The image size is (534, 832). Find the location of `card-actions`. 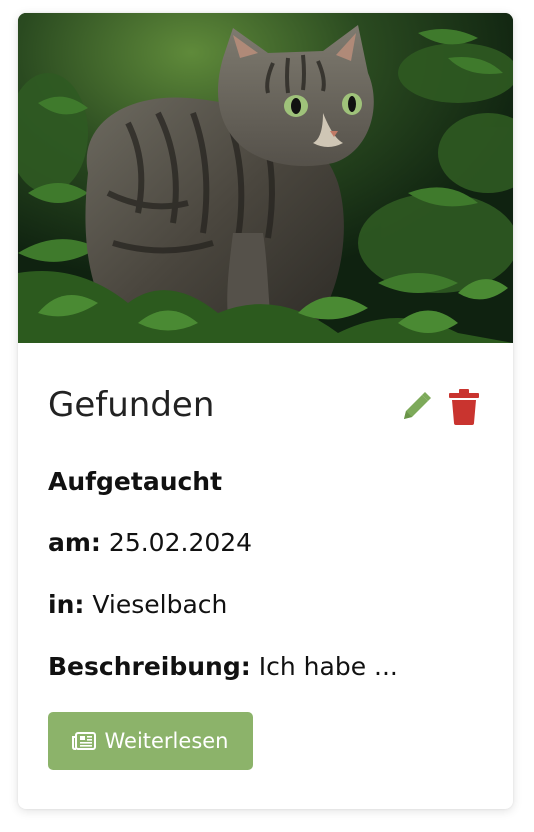

card-actions is located at coordinates (440, 407).